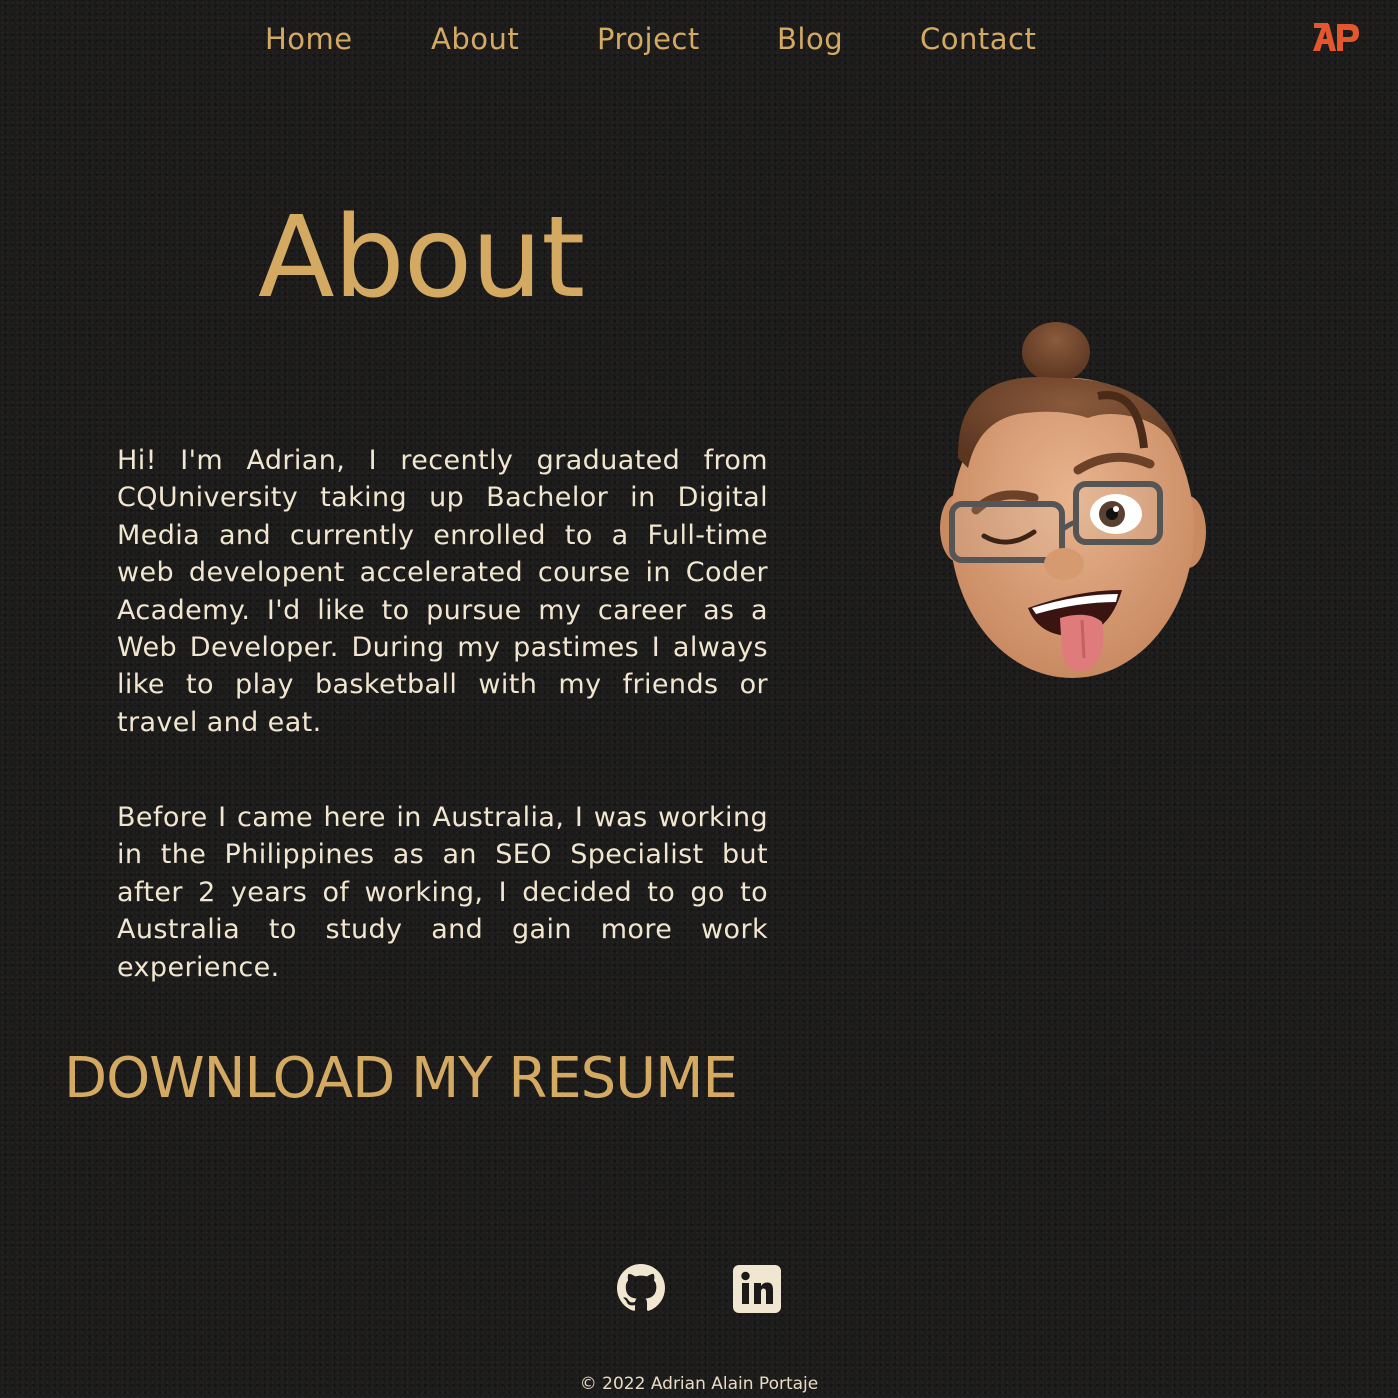  I want to click on github-icon, so click(641, 1287).